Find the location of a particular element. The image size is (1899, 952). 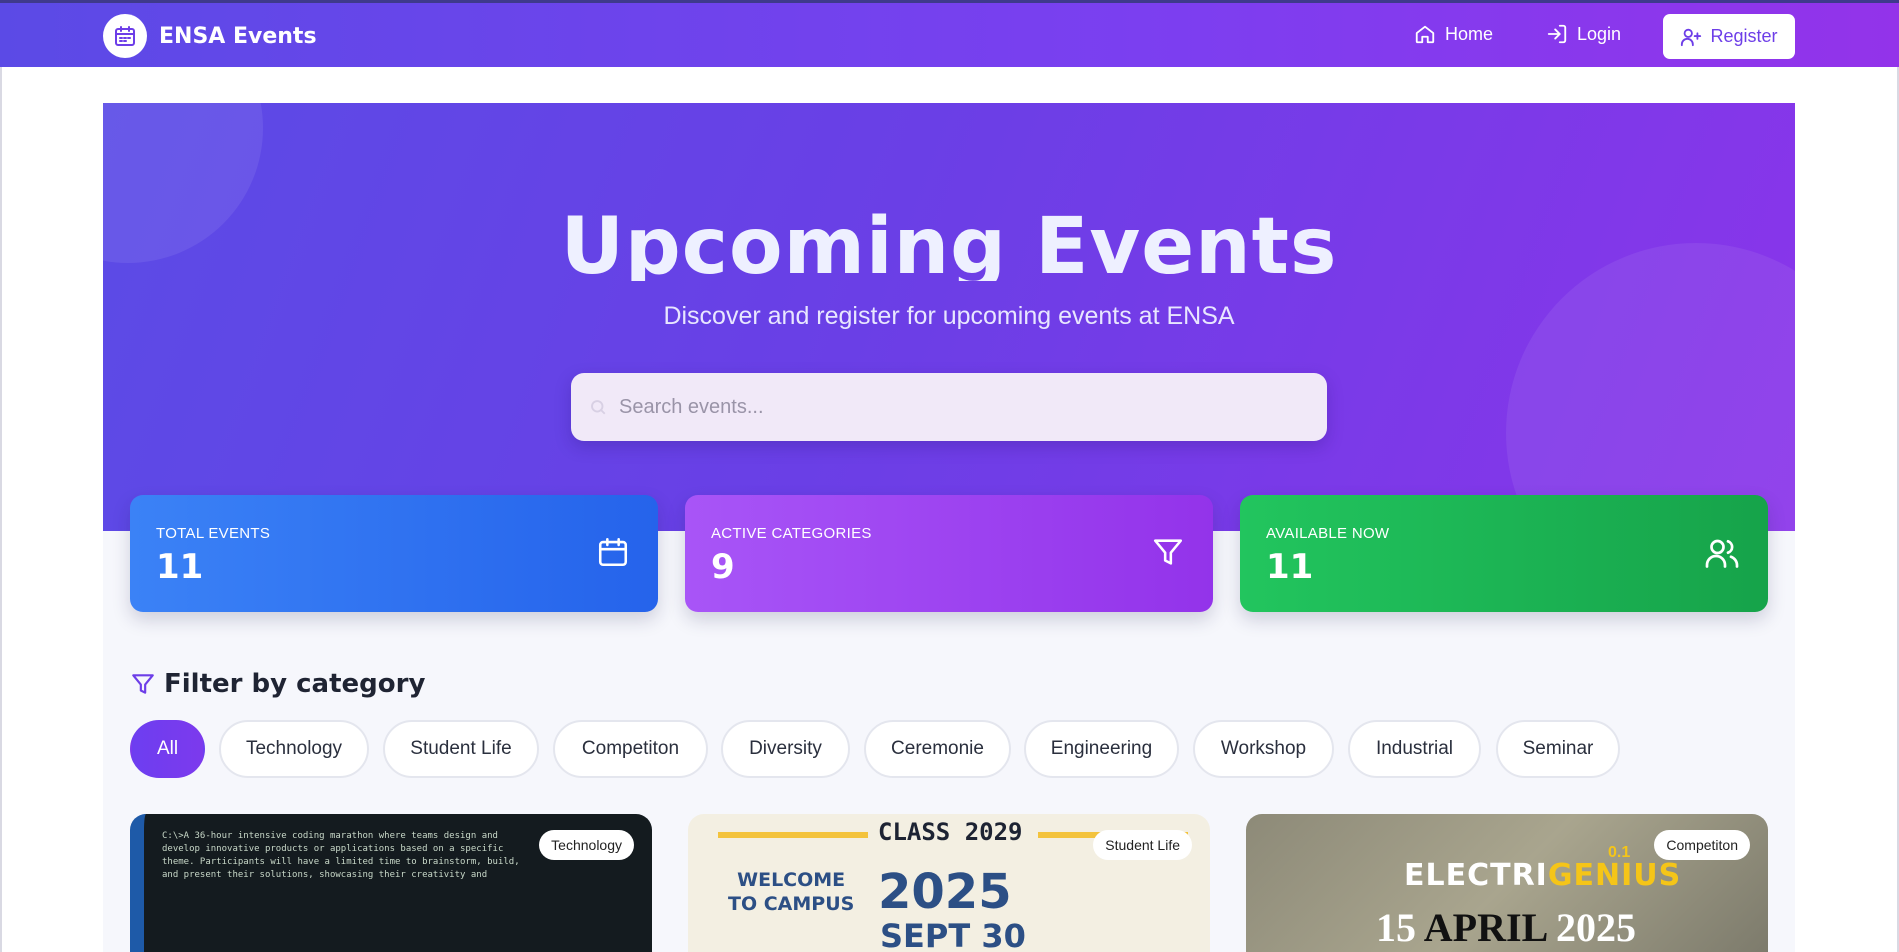

category-chip-engineering: Engineering is located at coordinates (1101, 749).